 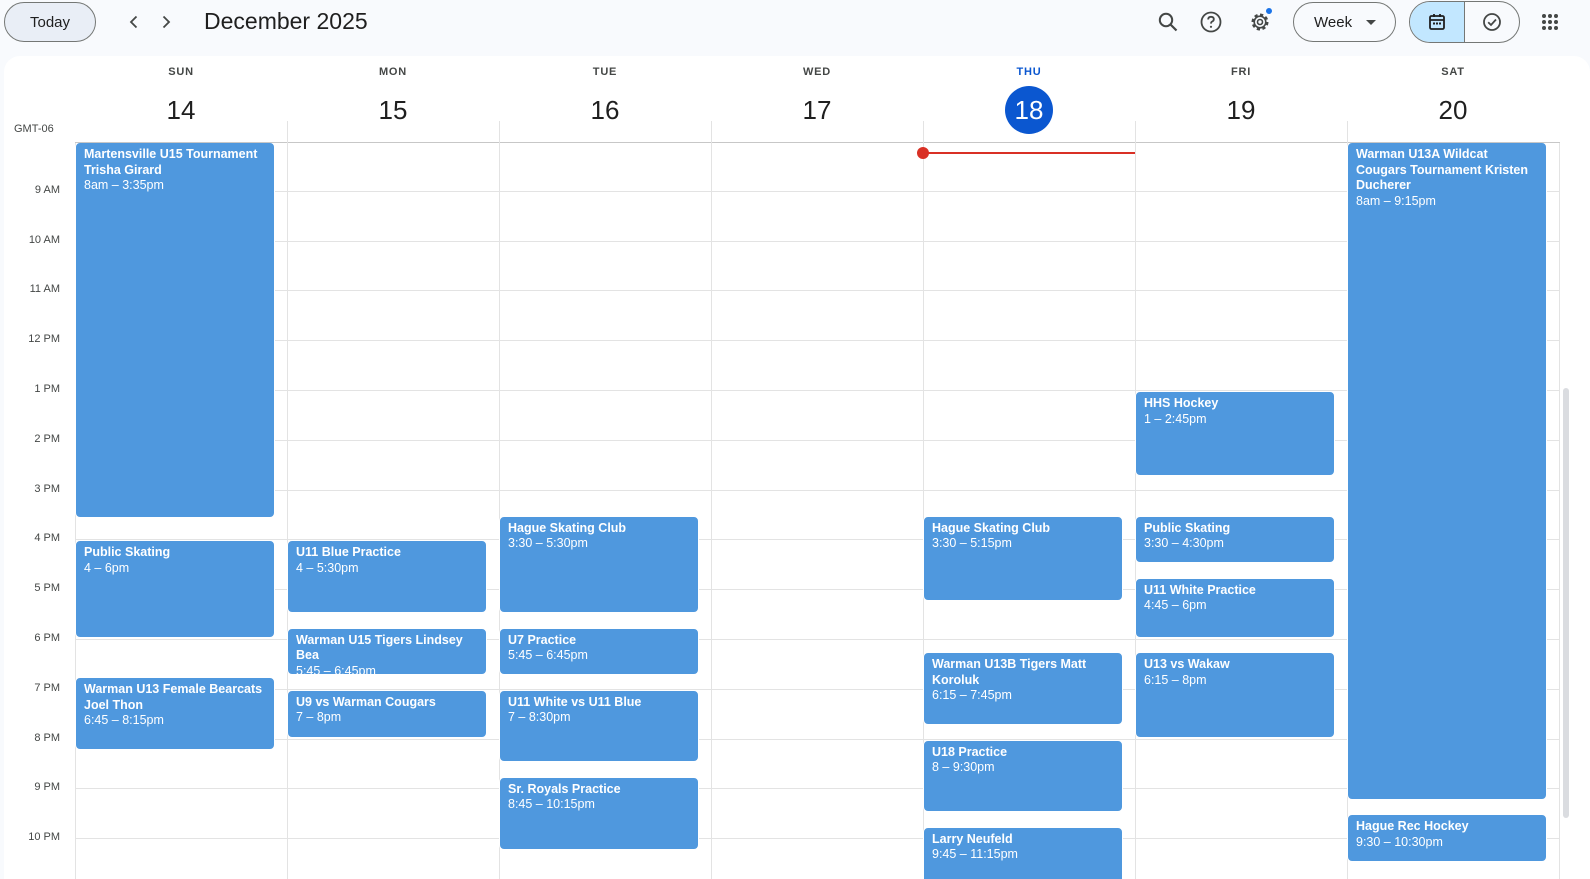 I want to click on day-header-sun: SUN 14, so click(x=181, y=99).